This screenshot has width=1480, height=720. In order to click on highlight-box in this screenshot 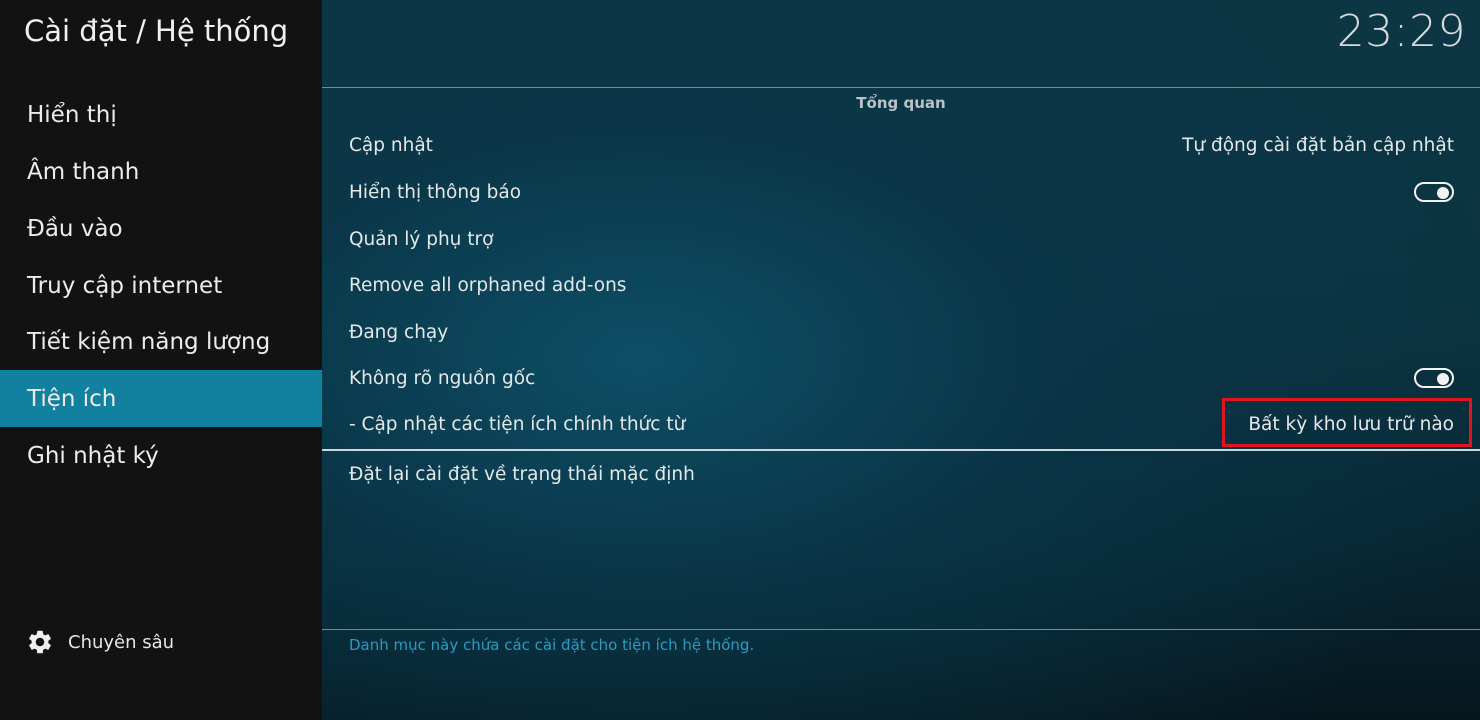, I will do `click(1347, 422)`.